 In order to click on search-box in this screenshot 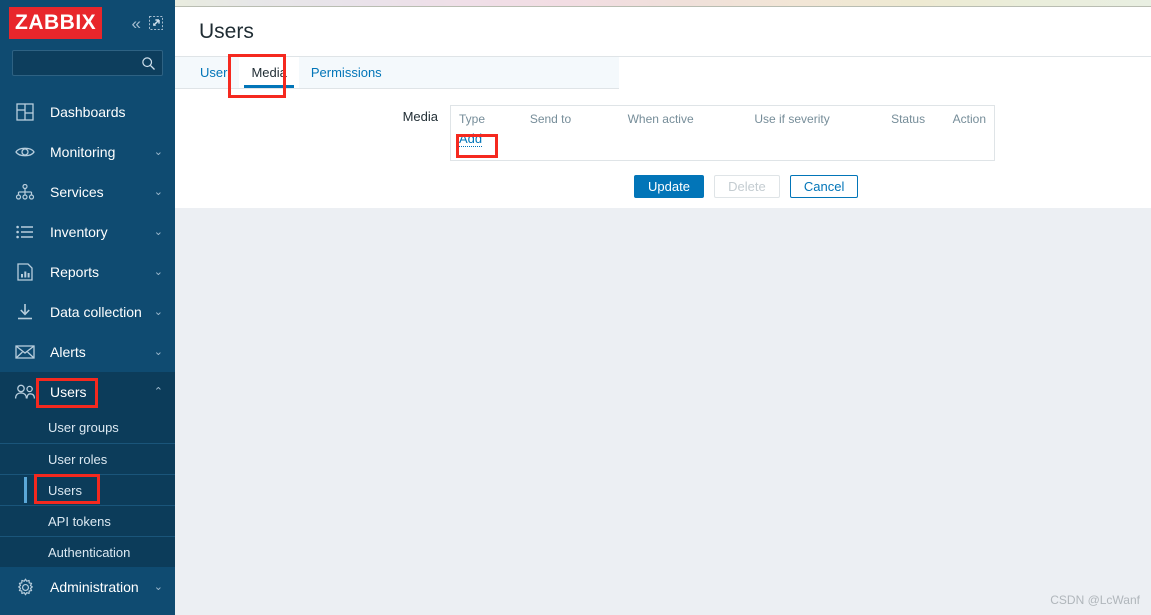, I will do `click(87, 63)`.